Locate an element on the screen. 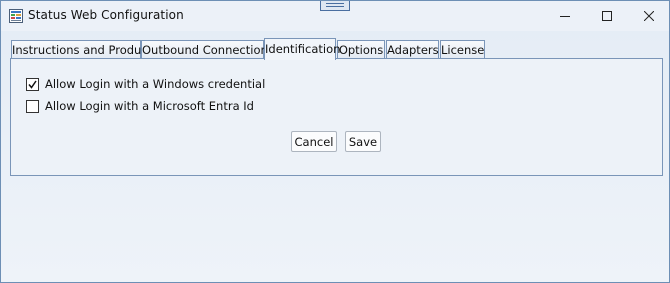  cancel-button: Cancel is located at coordinates (314, 141).